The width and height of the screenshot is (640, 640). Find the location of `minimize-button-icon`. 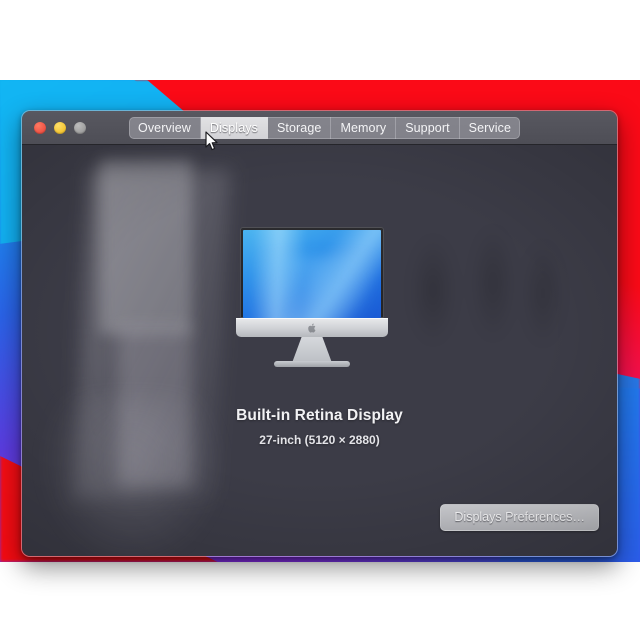

minimize-button-icon is located at coordinates (60, 127).